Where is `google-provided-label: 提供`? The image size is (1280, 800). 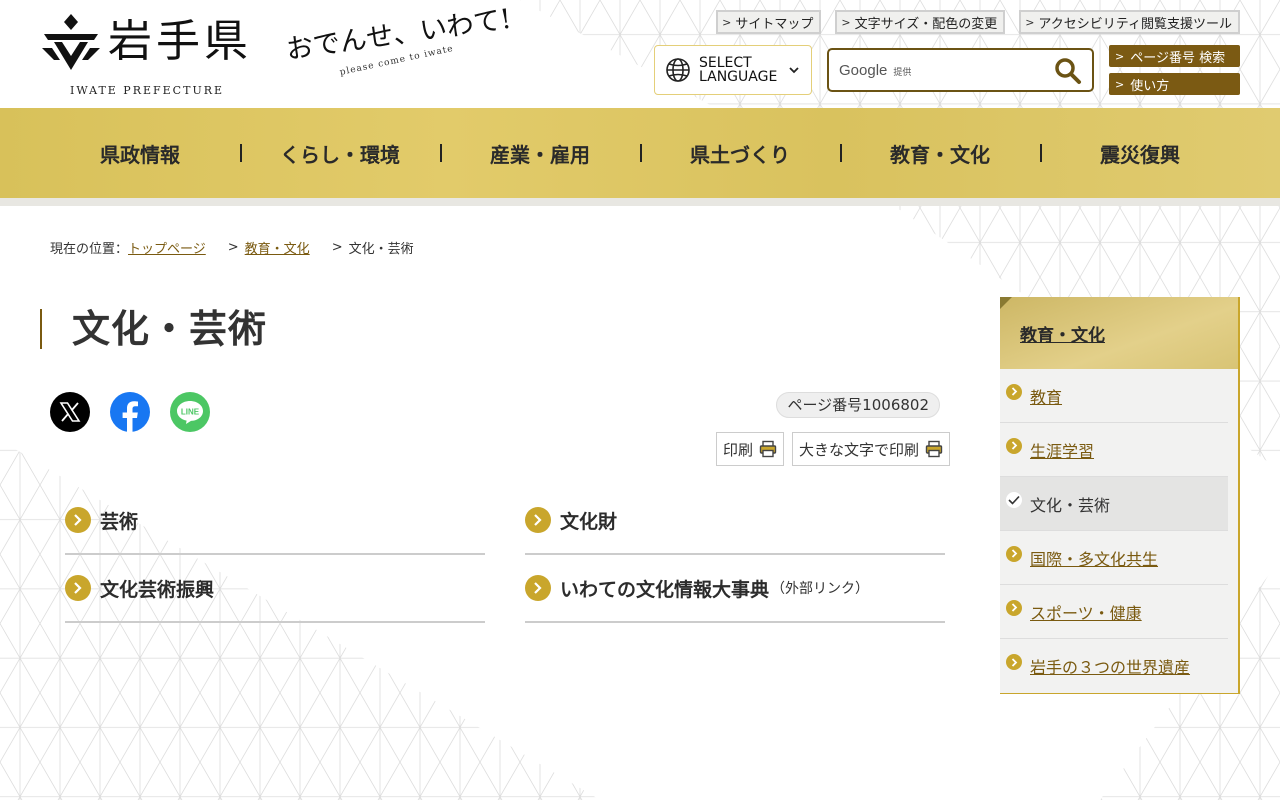 google-provided-label: 提供 is located at coordinates (902, 72).